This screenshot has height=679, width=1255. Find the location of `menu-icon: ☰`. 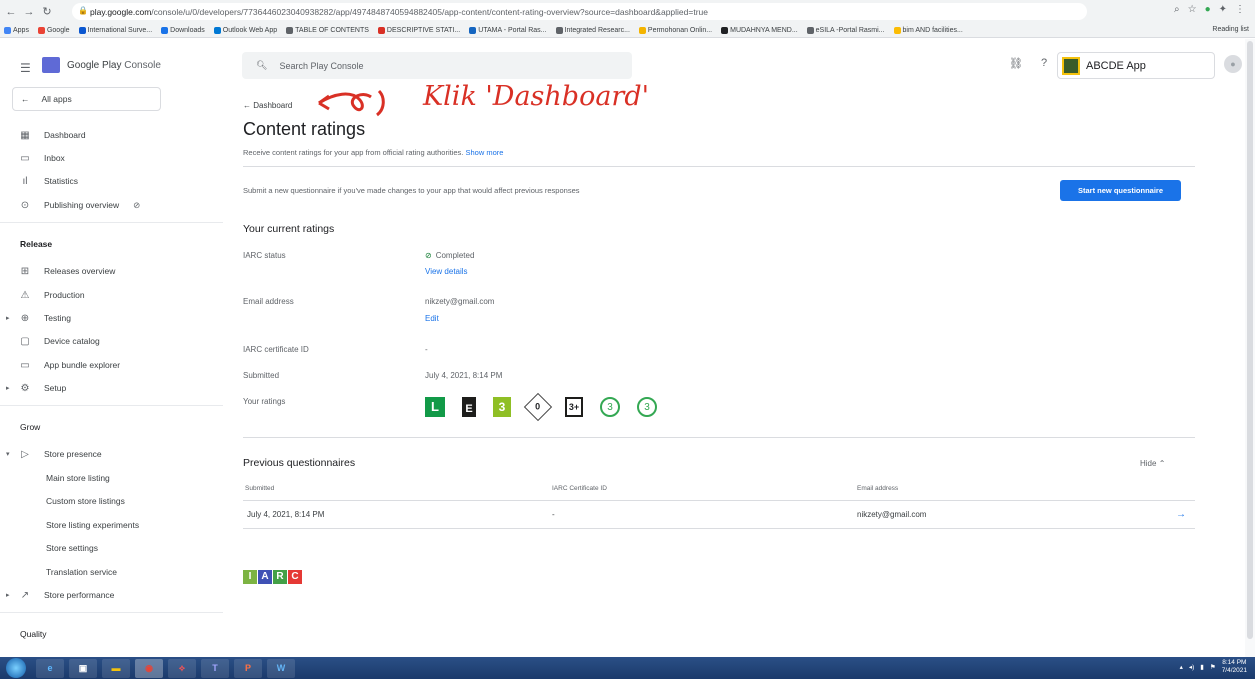

menu-icon: ☰ is located at coordinates (25, 68).